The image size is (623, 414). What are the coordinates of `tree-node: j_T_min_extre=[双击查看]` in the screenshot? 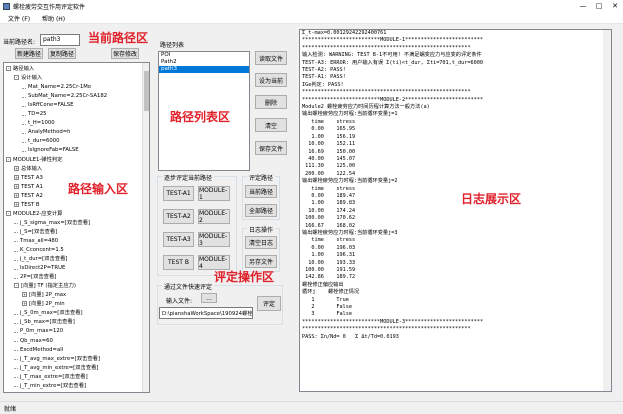 It's located at (50, 386).